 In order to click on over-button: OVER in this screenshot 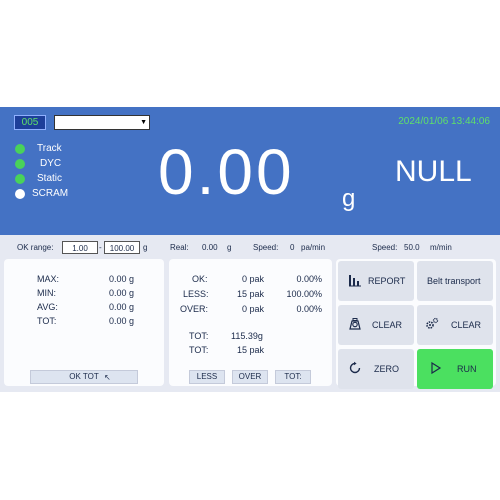, I will do `click(250, 377)`.